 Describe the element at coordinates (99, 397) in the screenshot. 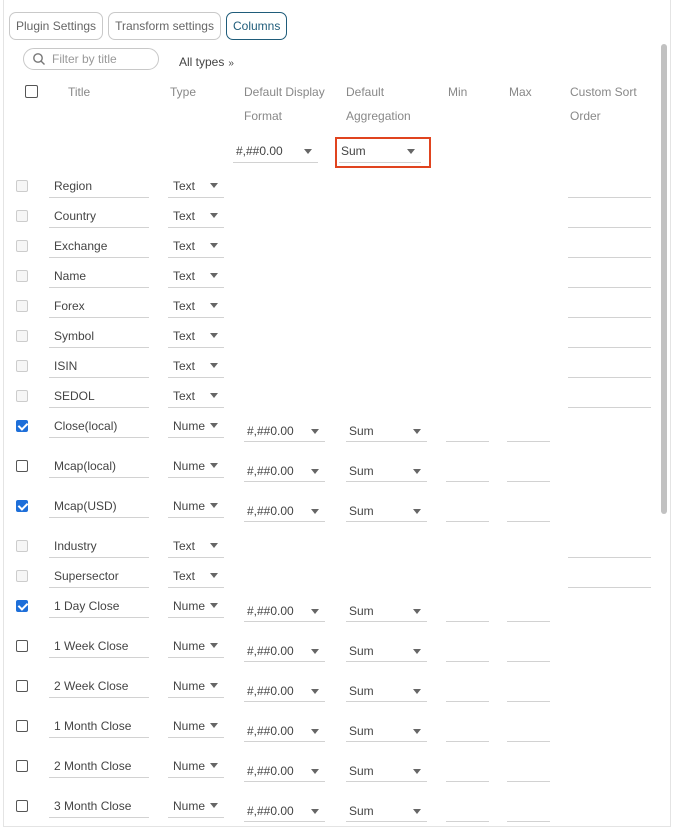

I see `row-title-field: SEDOL` at that location.